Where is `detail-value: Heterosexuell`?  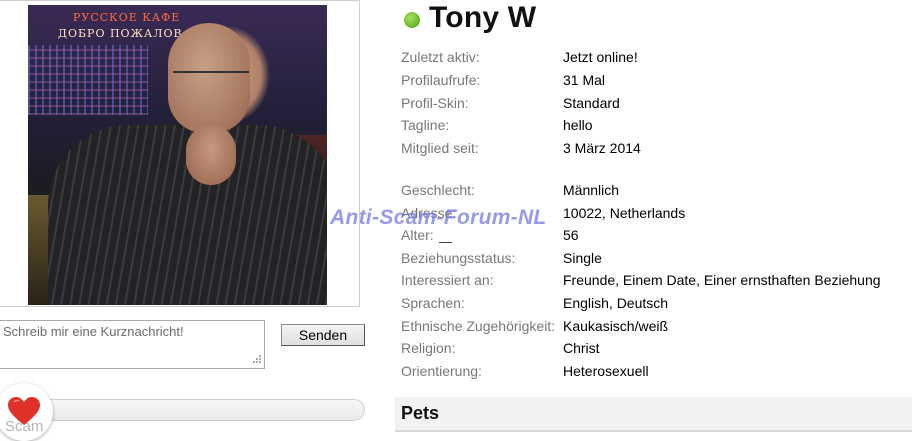 detail-value: Heterosexuell is located at coordinates (606, 371).